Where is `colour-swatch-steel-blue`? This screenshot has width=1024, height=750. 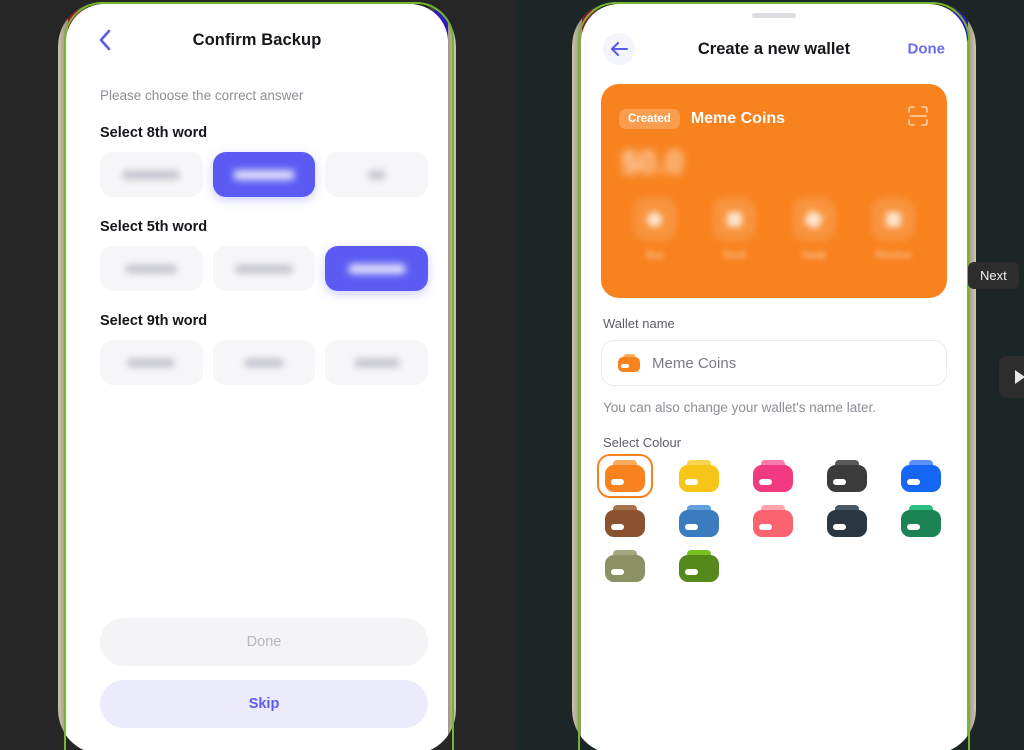
colour-swatch-steel-blue is located at coordinates (699, 521).